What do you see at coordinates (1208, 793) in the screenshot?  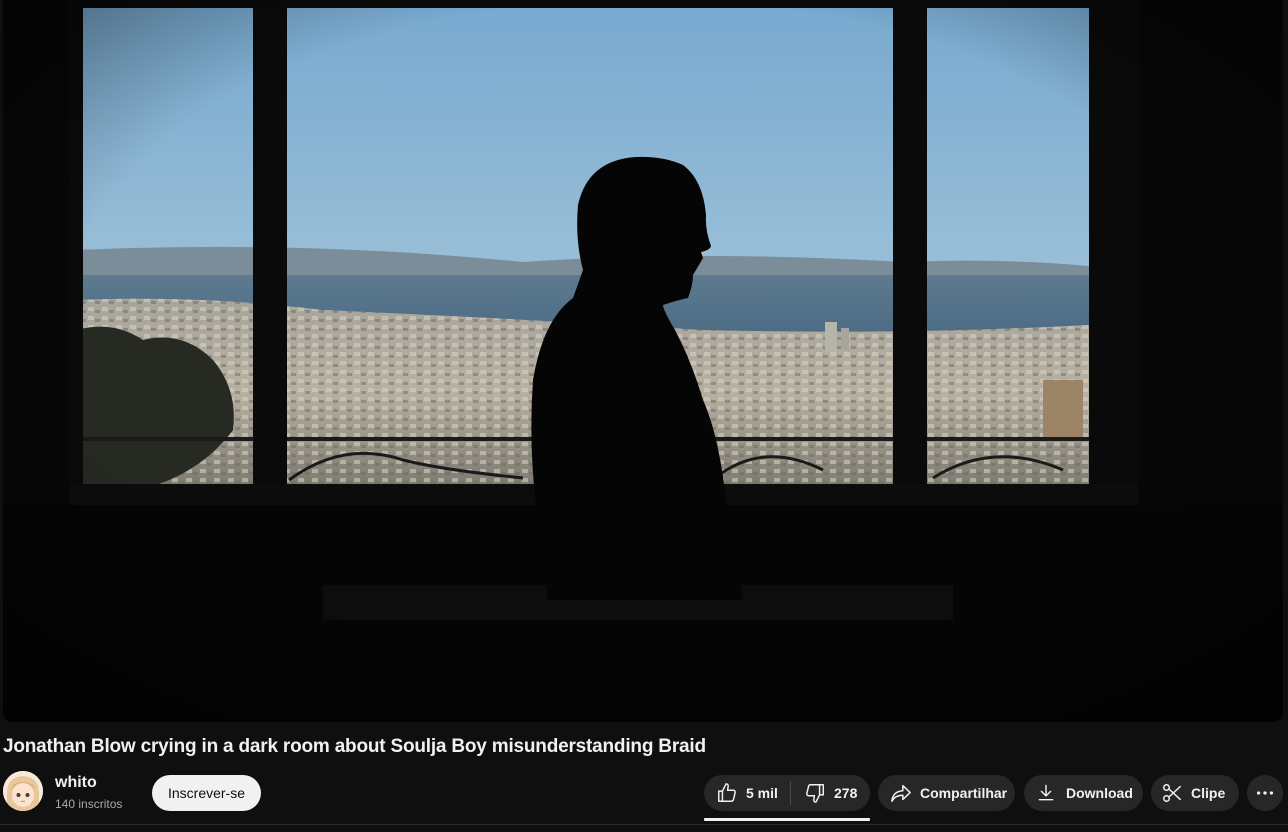 I see `clip-label: Clipe` at bounding box center [1208, 793].